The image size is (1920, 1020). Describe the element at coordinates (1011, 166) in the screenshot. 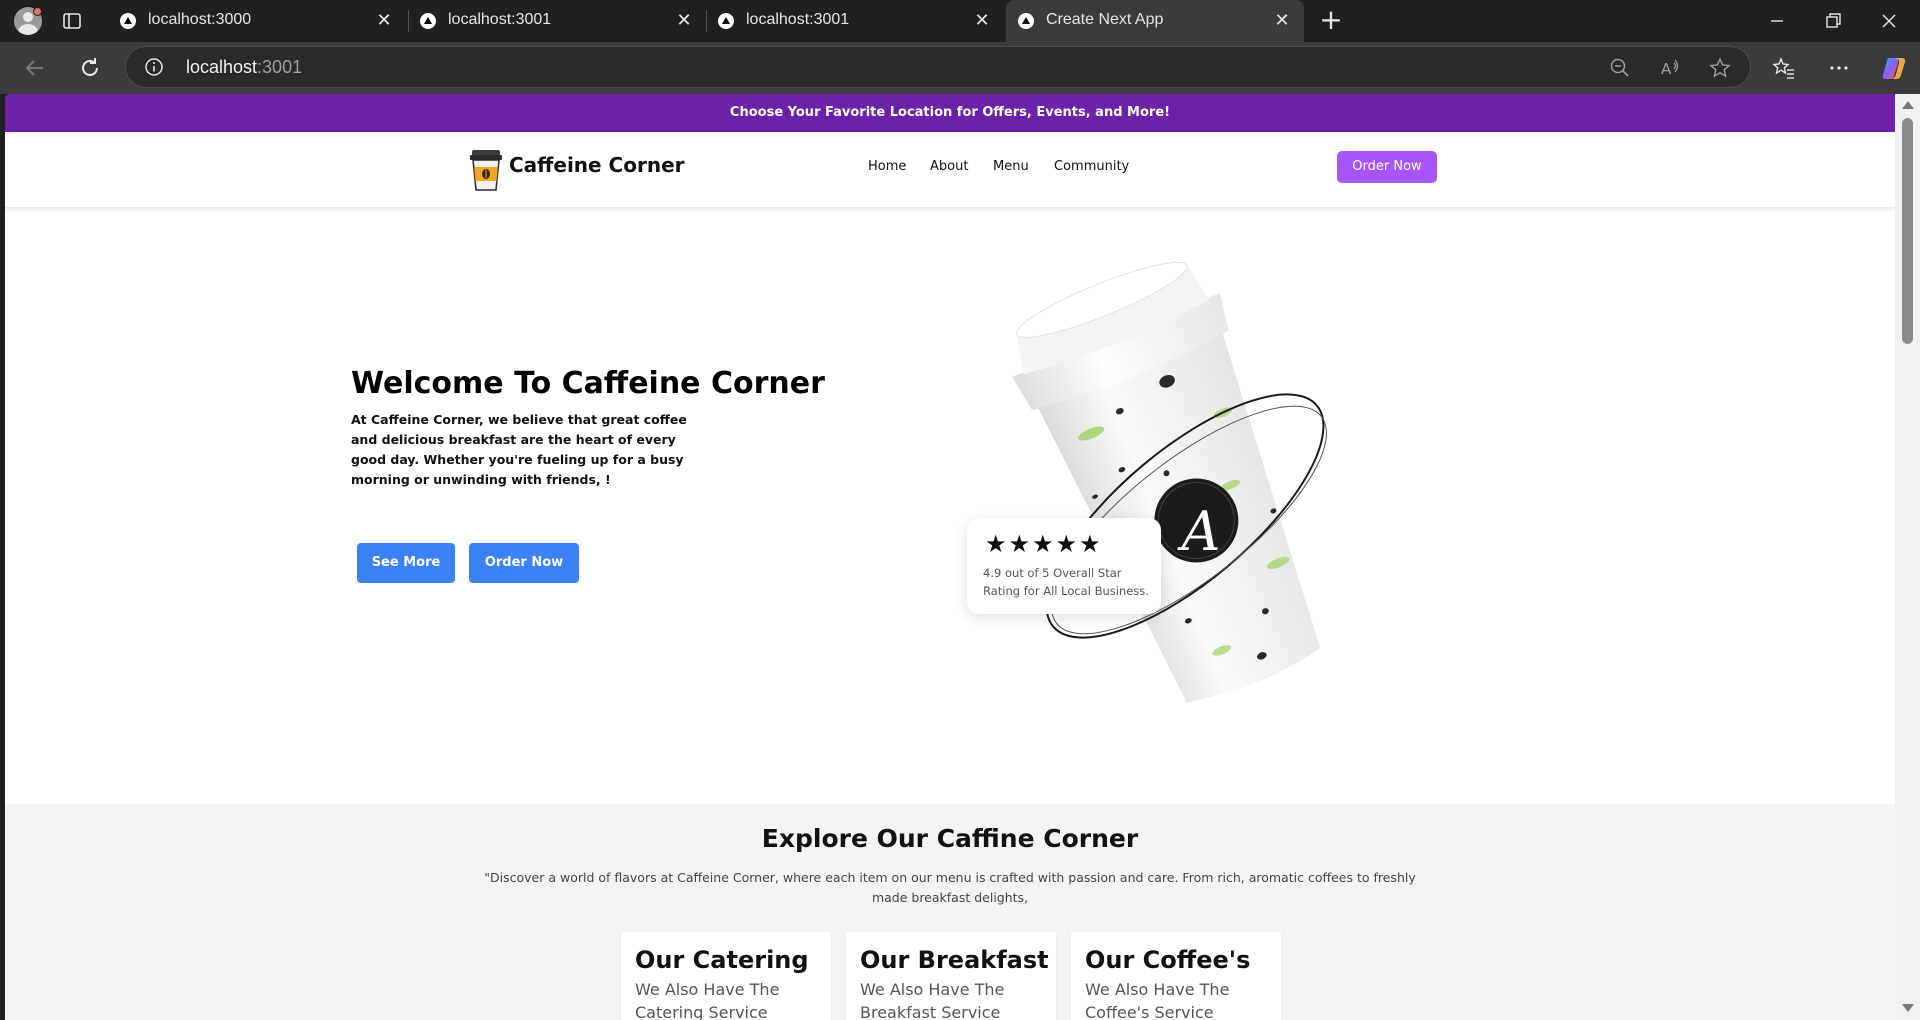

I see `nav-menu: Menu` at that location.